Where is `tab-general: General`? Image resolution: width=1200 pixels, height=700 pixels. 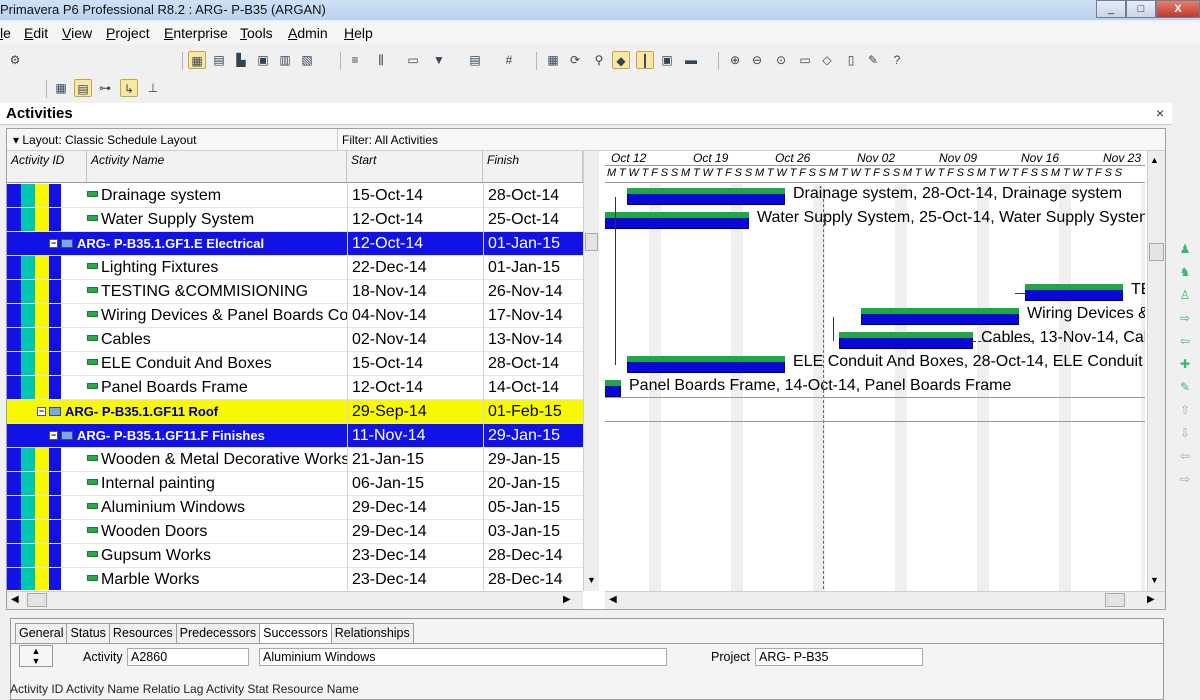
tab-general: General is located at coordinates (41, 633).